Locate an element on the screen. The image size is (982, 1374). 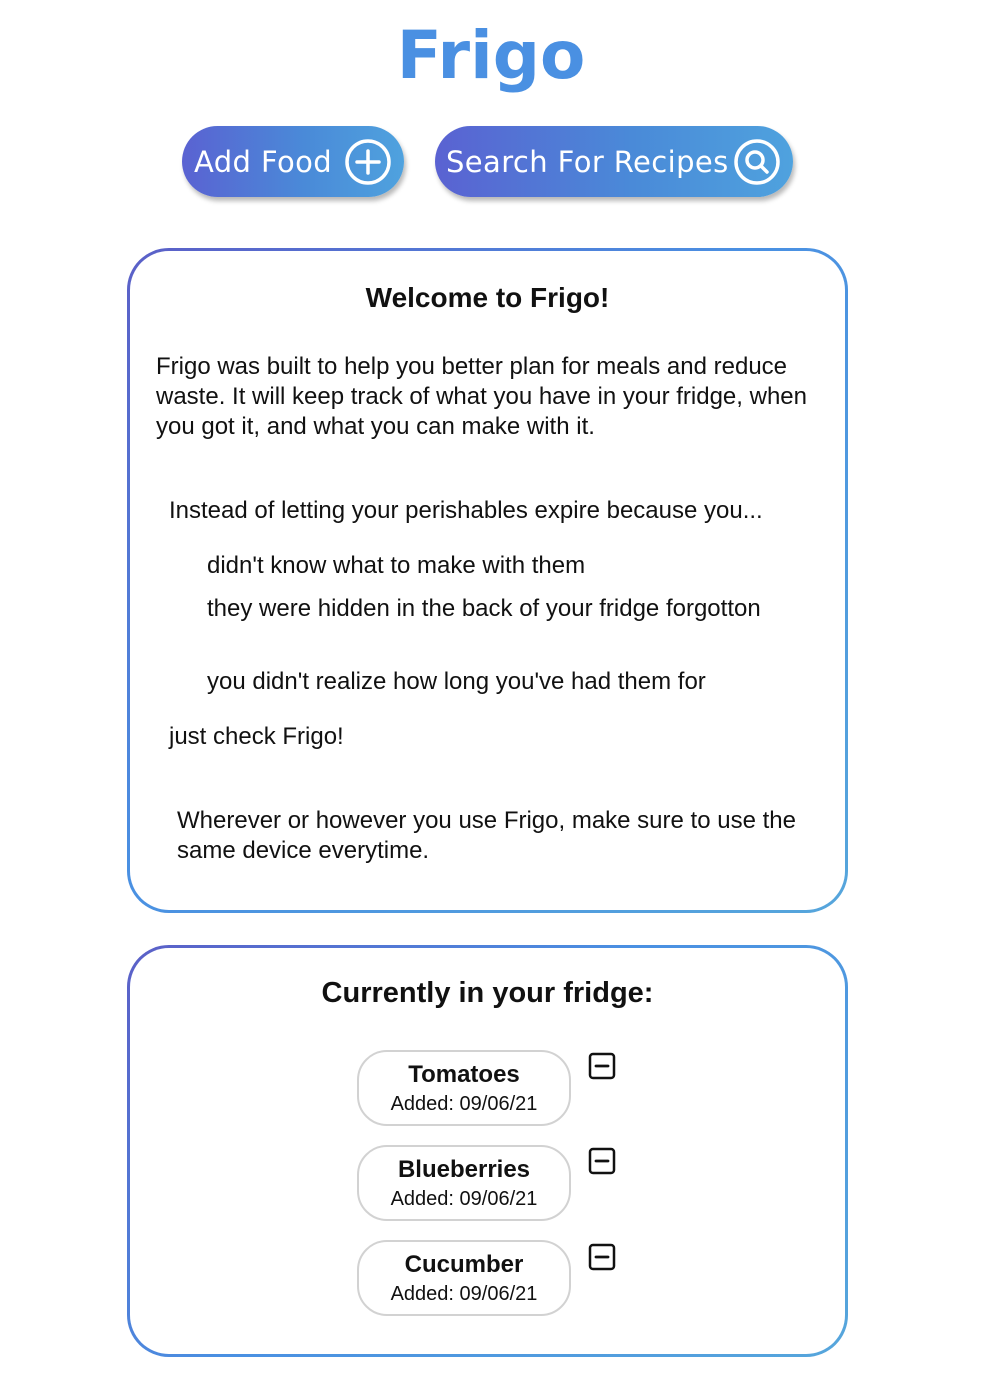
add-food-button: Add Food is located at coordinates (293, 161).